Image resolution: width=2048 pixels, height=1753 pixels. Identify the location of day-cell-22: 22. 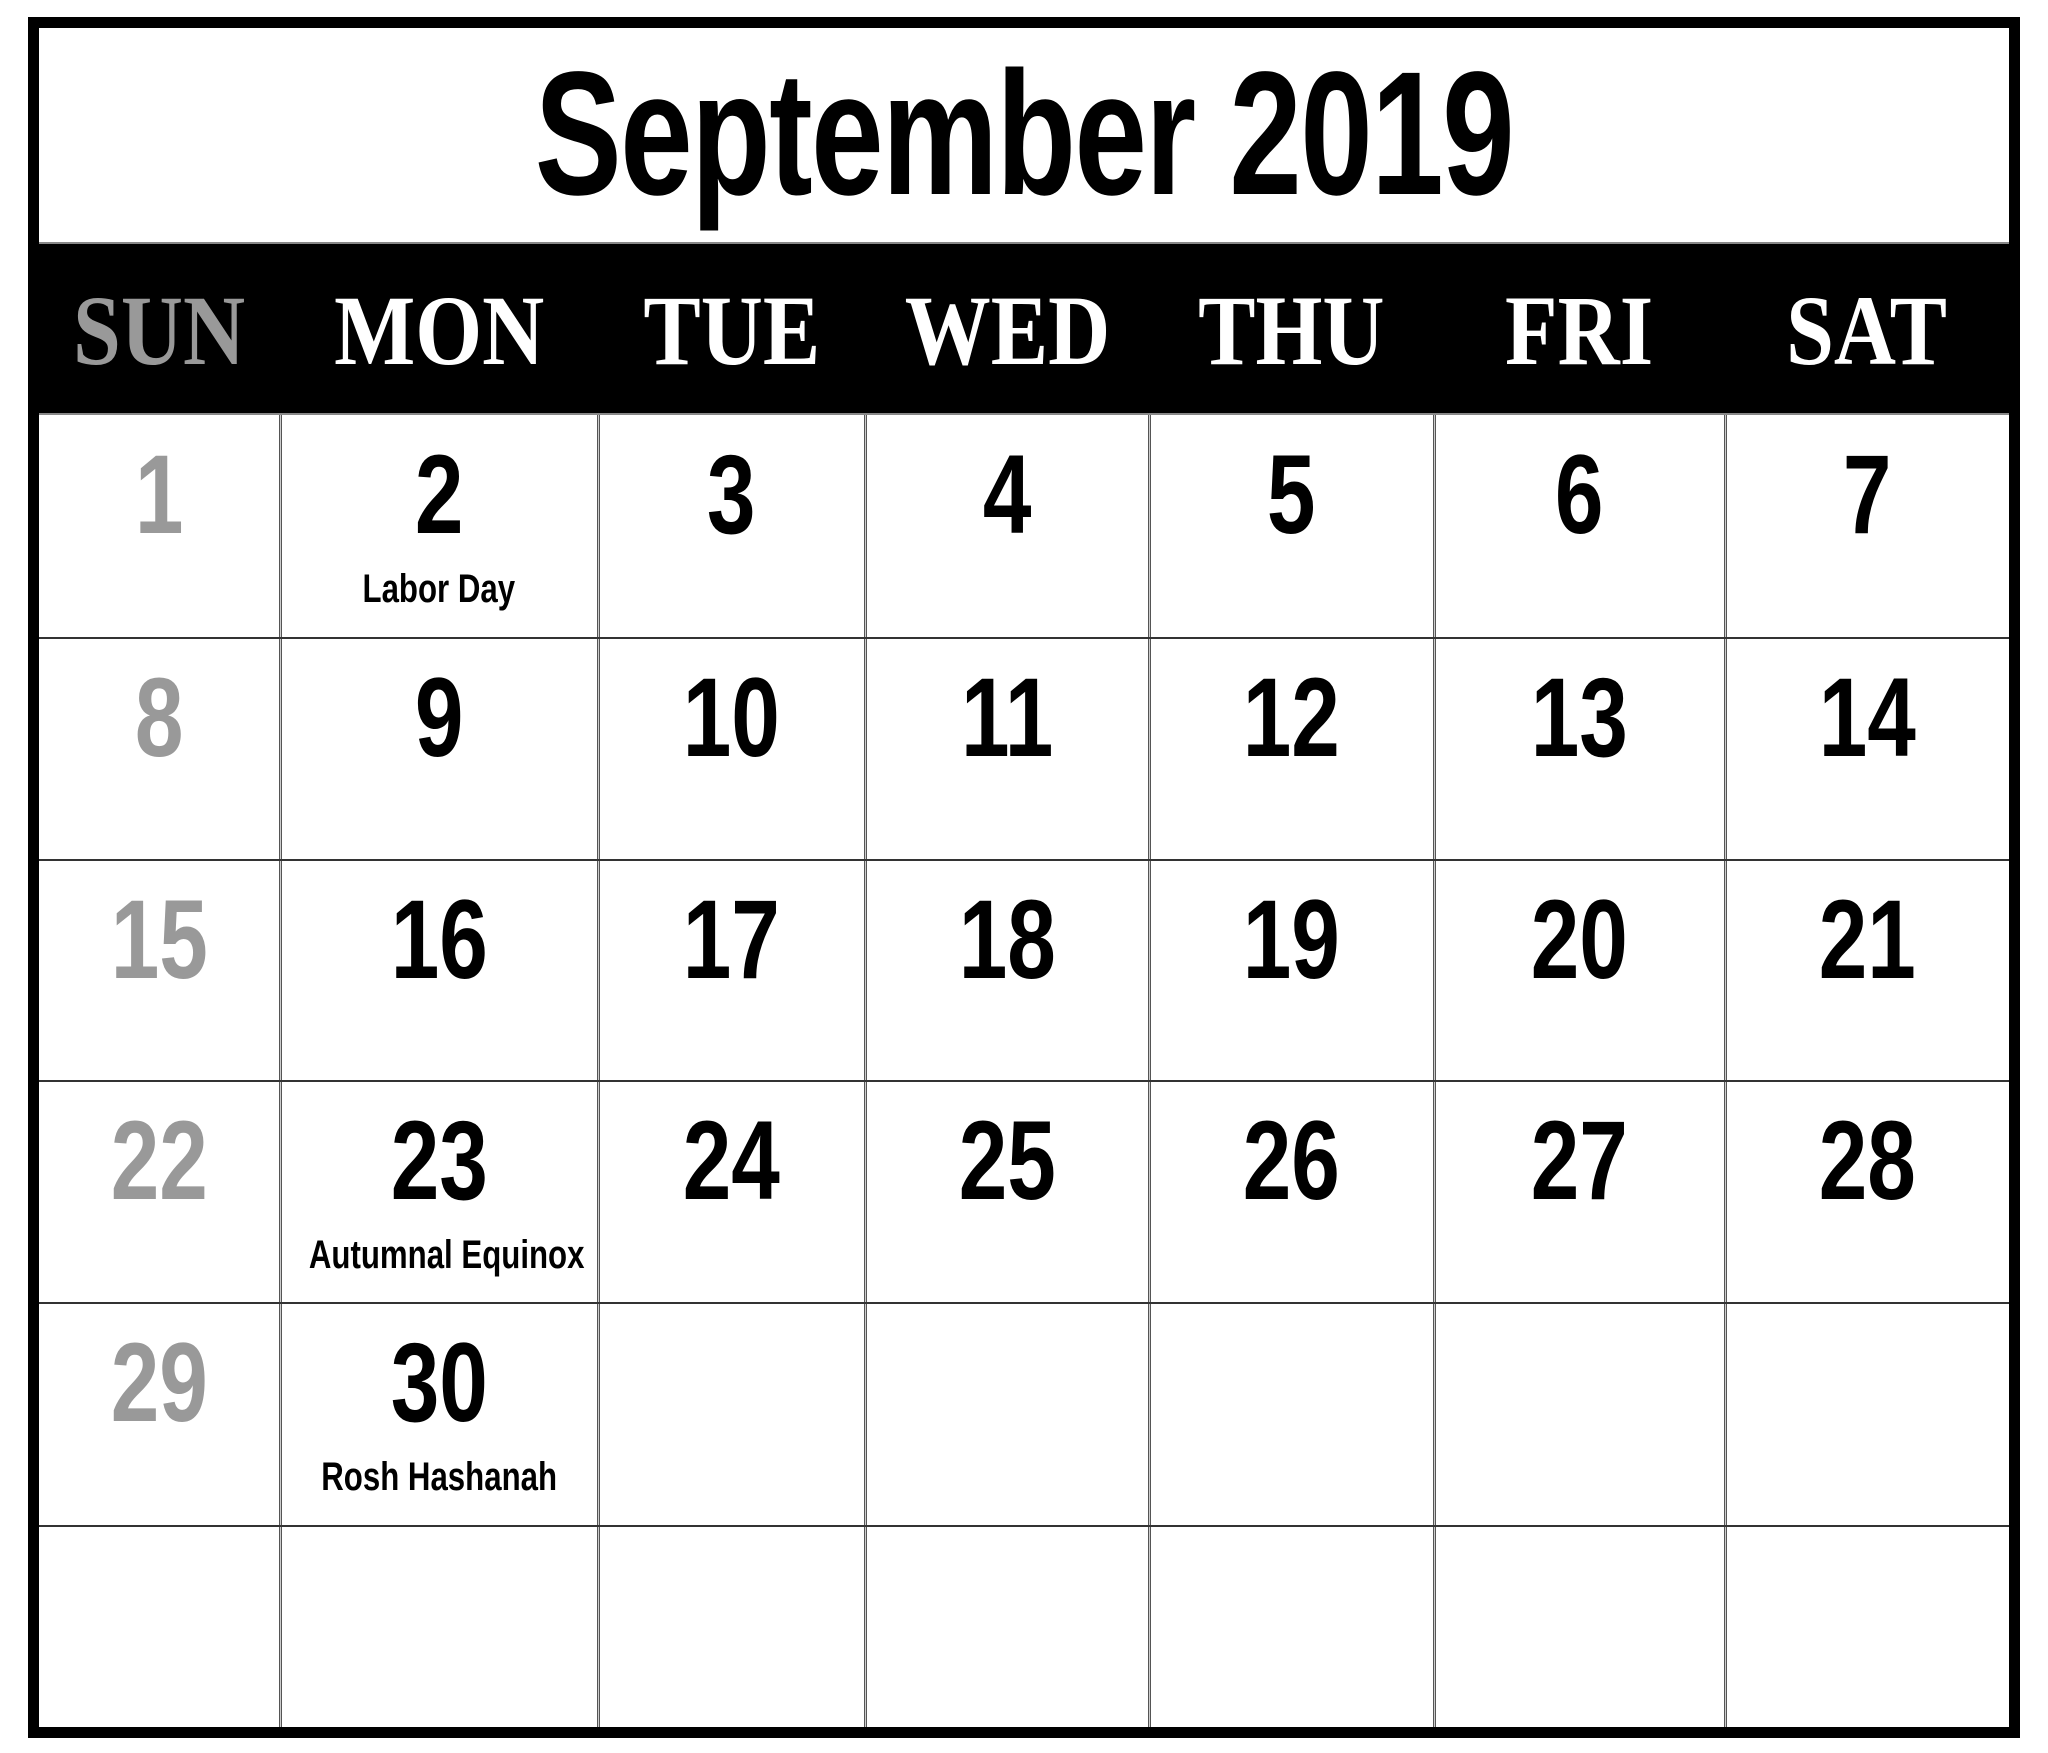
(159, 1192).